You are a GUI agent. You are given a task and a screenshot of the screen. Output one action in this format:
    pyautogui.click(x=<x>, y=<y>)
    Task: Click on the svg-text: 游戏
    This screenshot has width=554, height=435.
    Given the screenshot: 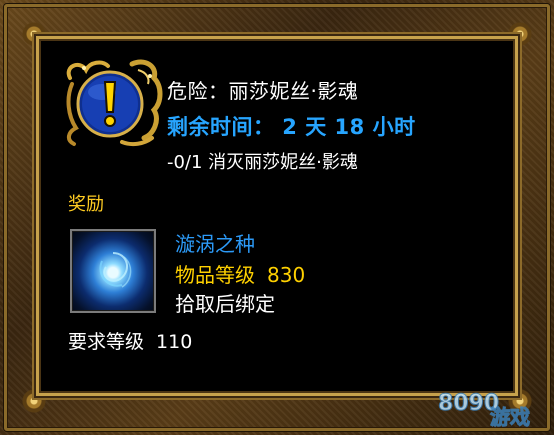 What is the action you would take?
    pyautogui.click(x=510, y=417)
    